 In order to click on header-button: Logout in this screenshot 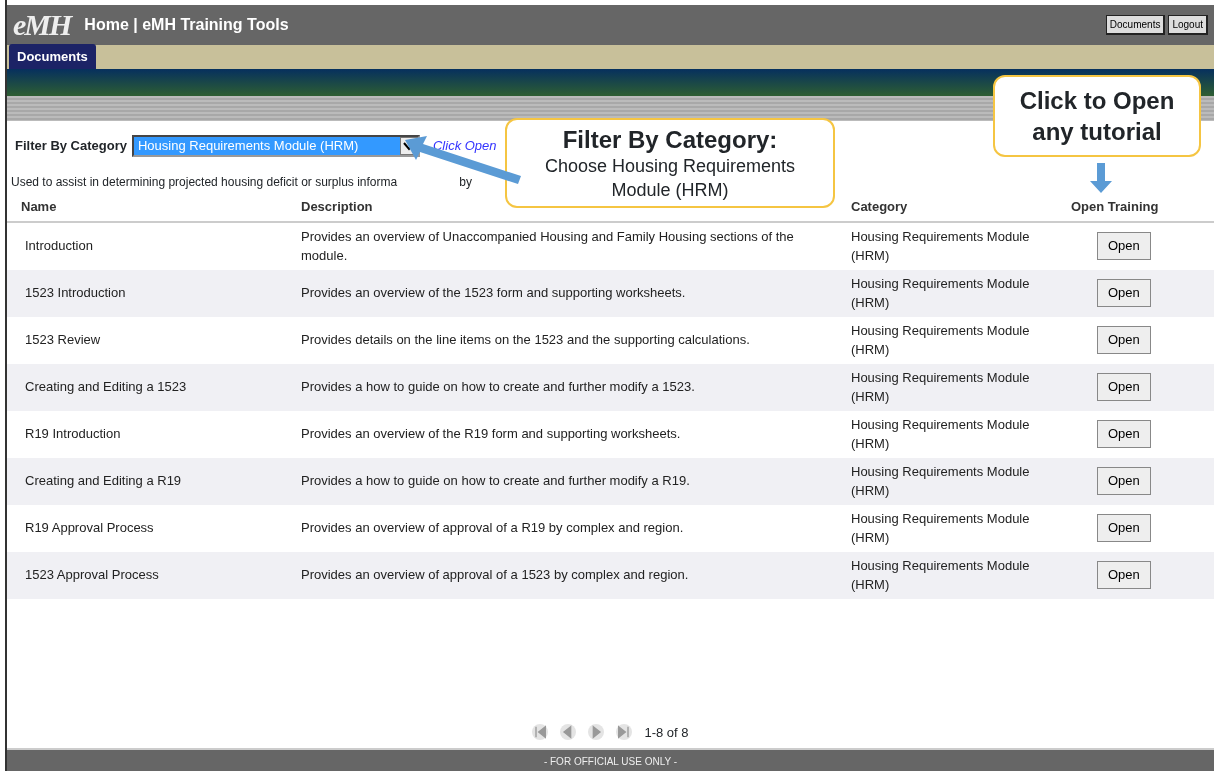, I will do `click(1188, 25)`.